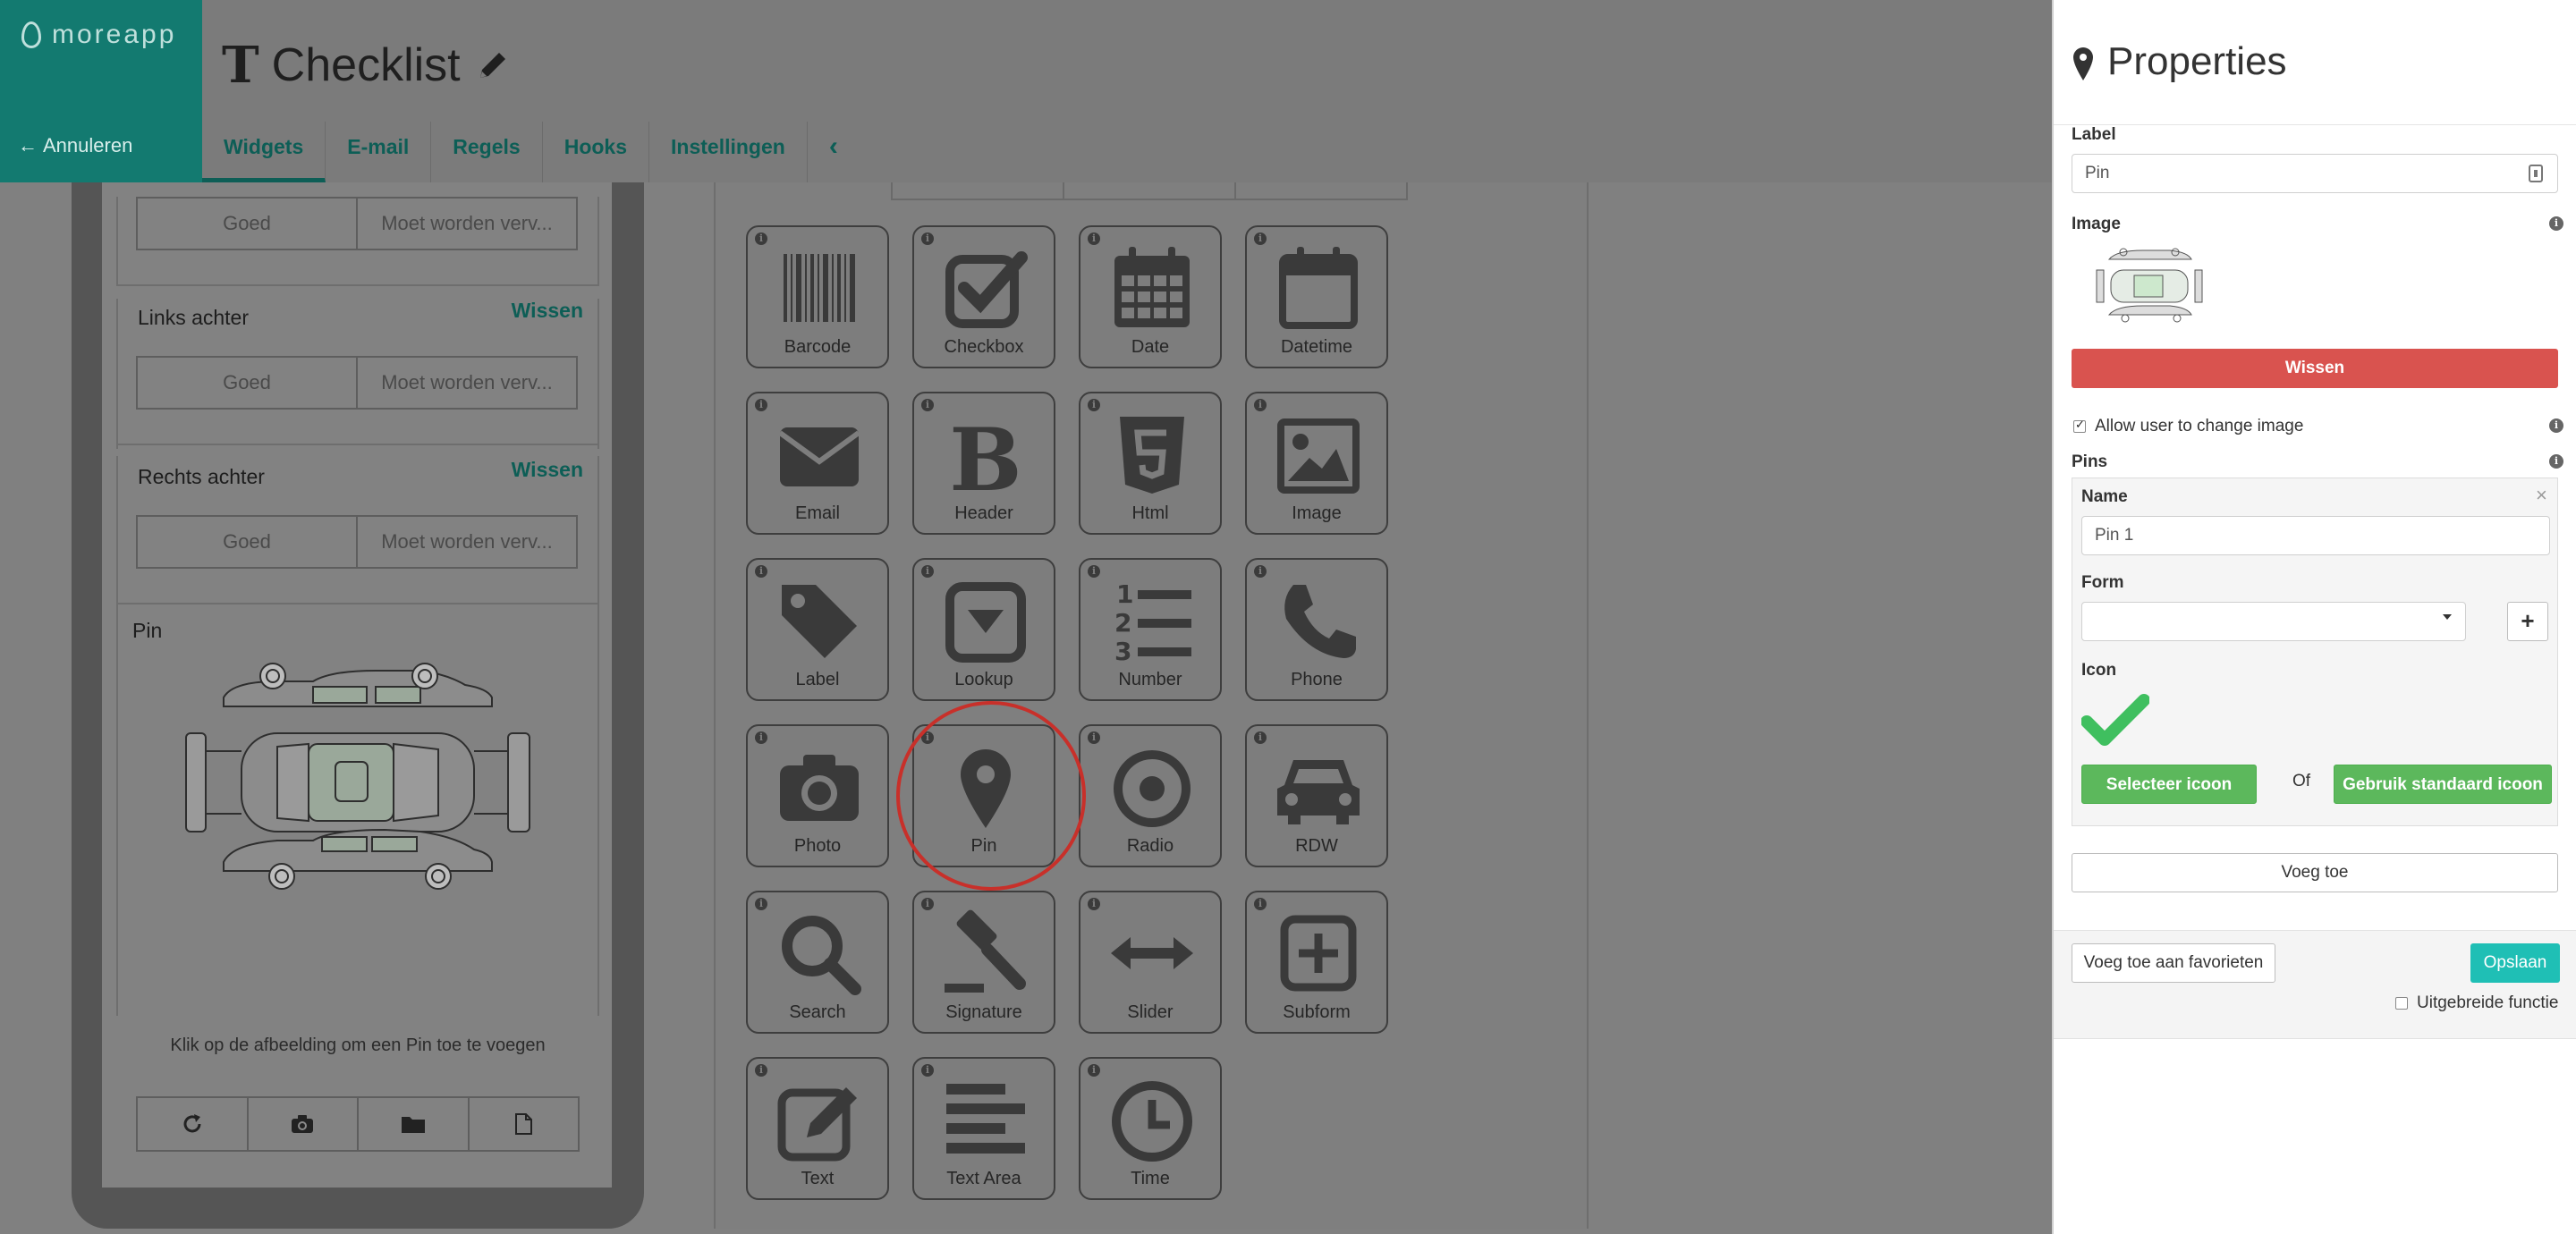  Describe the element at coordinates (302, 1124) in the screenshot. I see `camera-icon` at that location.